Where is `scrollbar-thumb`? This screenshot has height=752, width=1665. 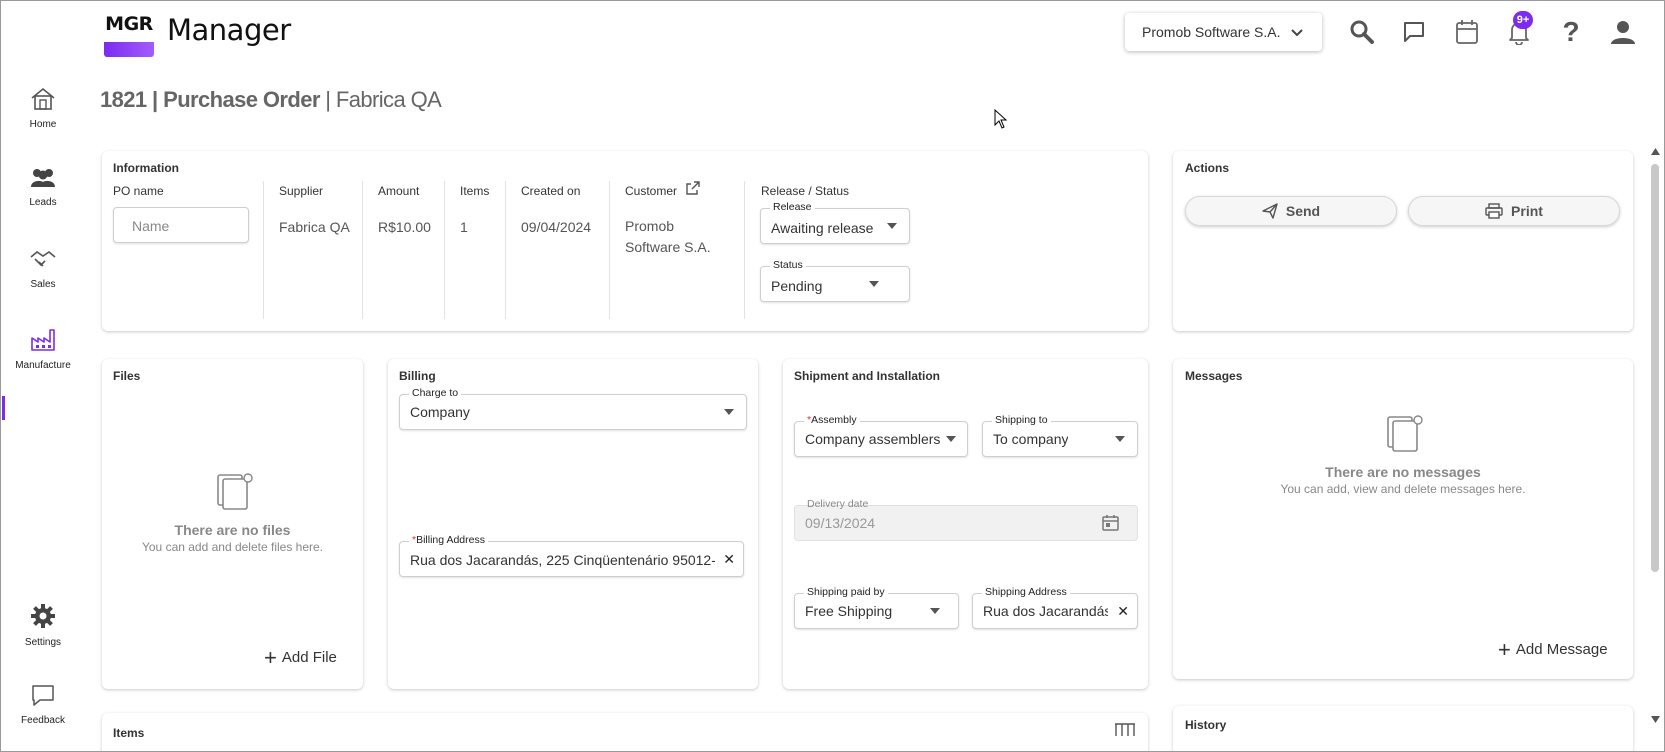 scrollbar-thumb is located at coordinates (1655, 368).